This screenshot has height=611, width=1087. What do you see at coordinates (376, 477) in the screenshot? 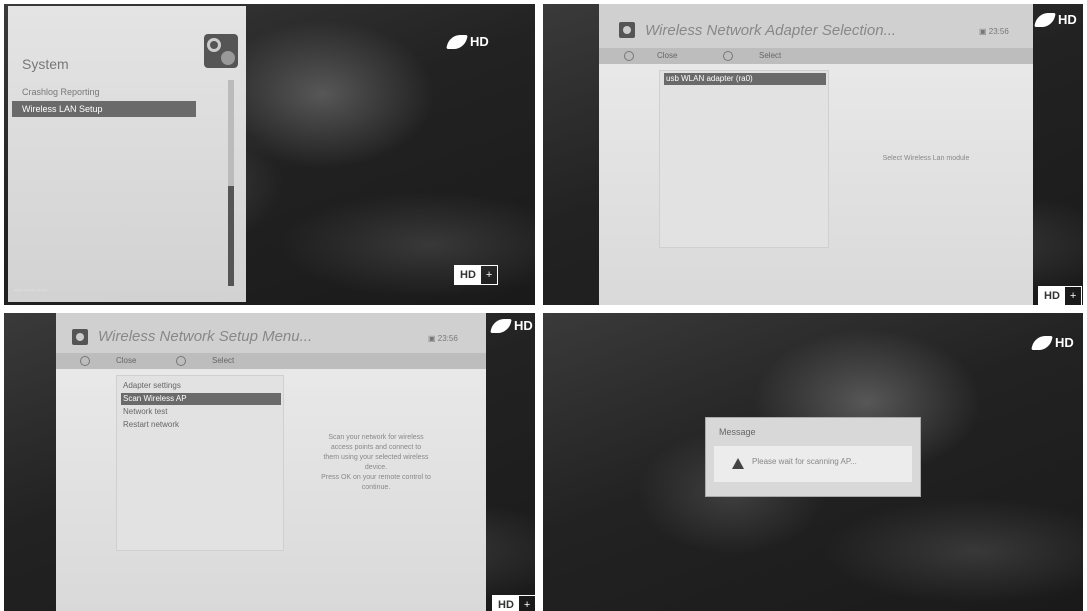
I see `help-line: Press OK on your remote control to` at bounding box center [376, 477].